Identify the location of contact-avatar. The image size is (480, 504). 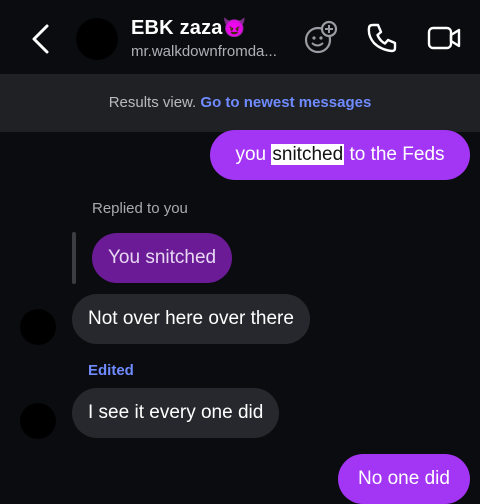
(97, 39).